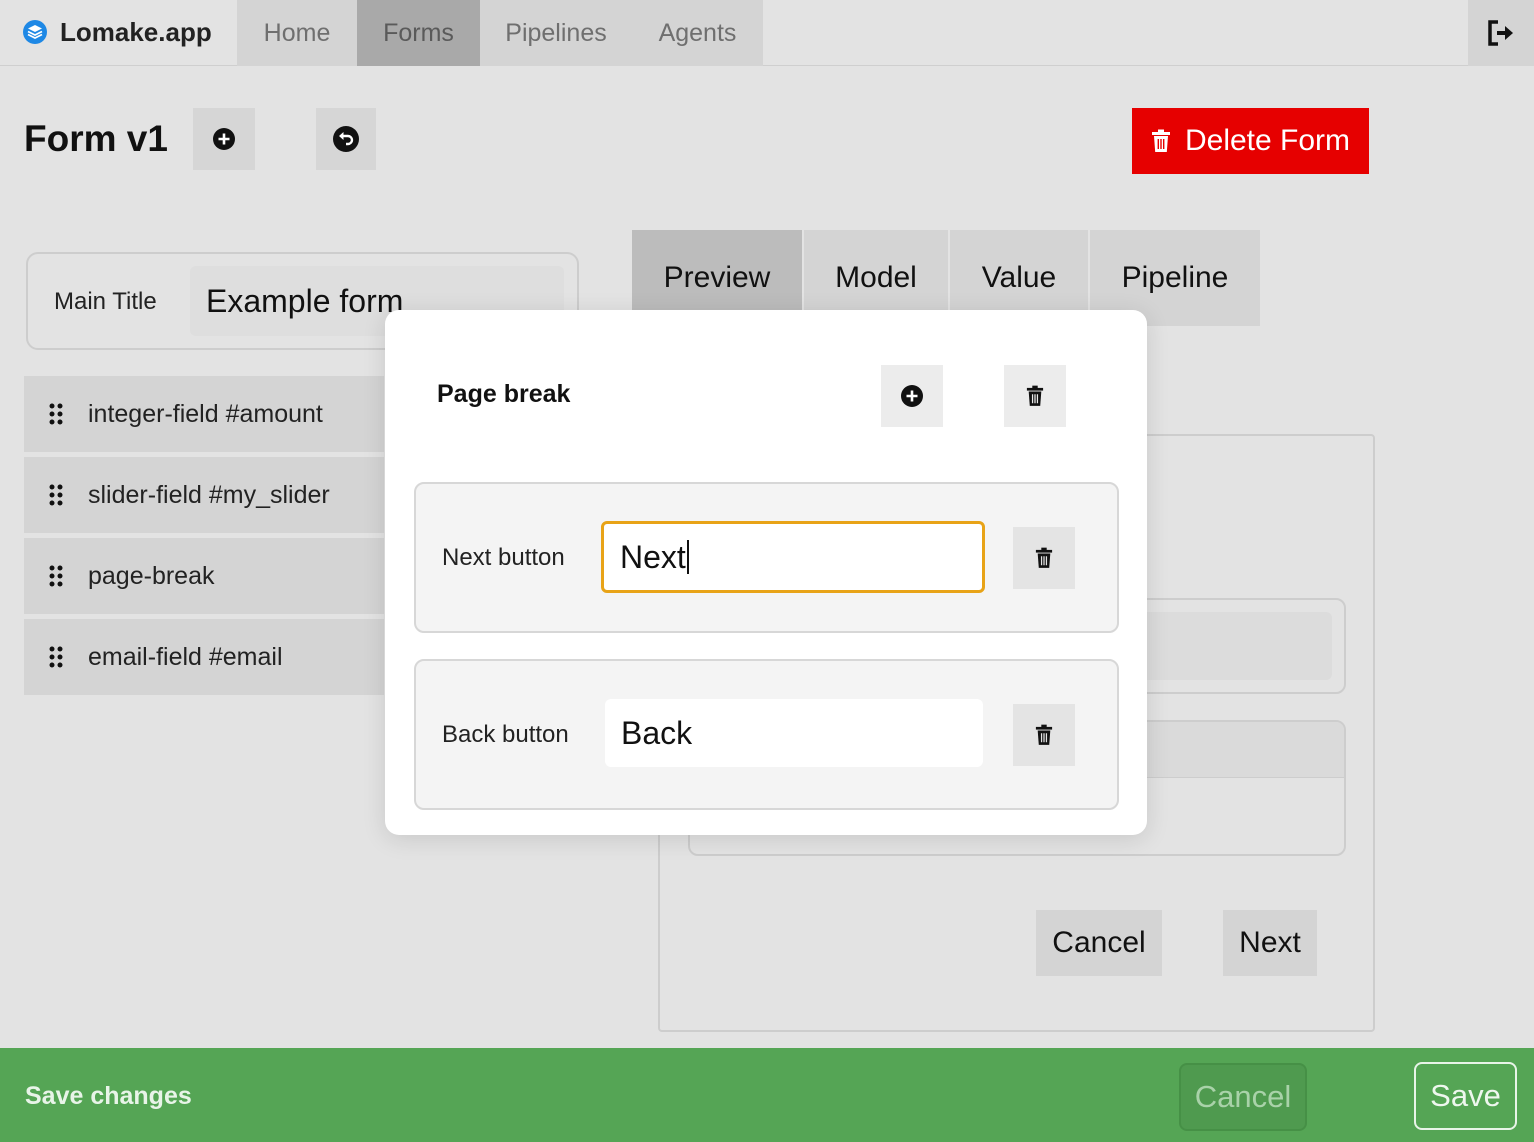 This screenshot has width=1534, height=1142. What do you see at coordinates (1232, 646) in the screenshot?
I see `preview-field-input` at bounding box center [1232, 646].